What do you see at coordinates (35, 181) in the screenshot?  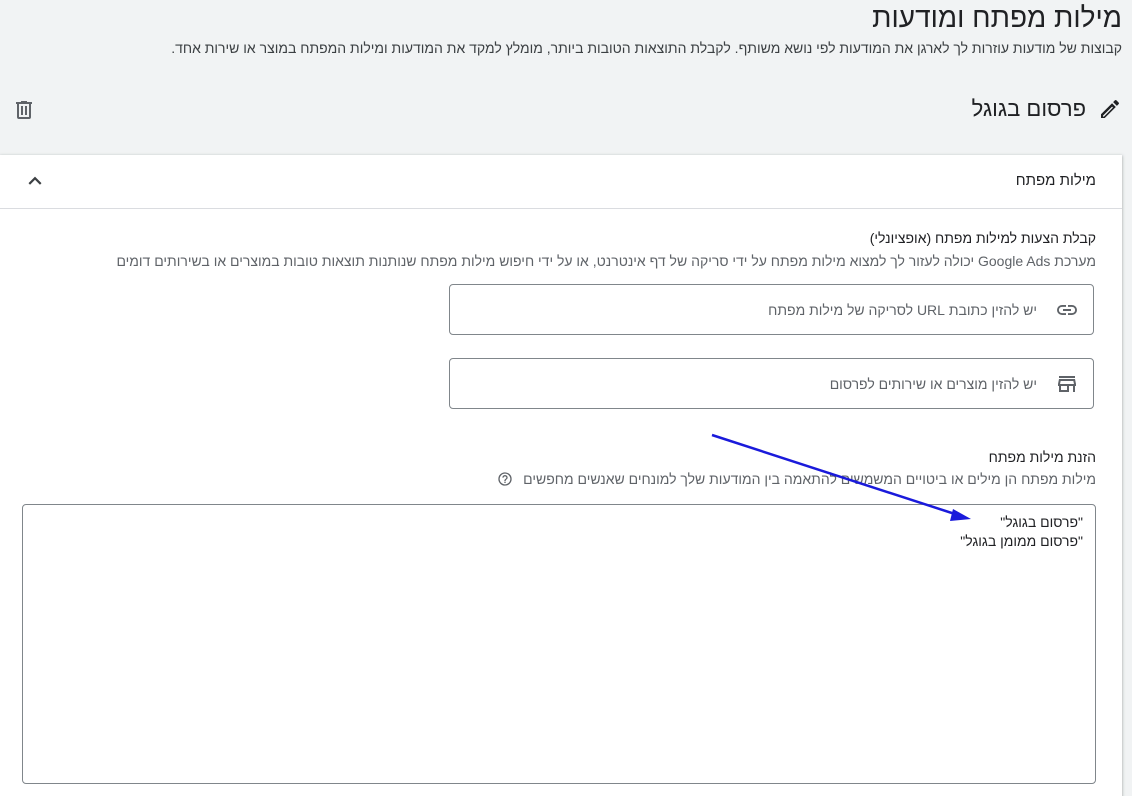 I see `chevron-up-icon` at bounding box center [35, 181].